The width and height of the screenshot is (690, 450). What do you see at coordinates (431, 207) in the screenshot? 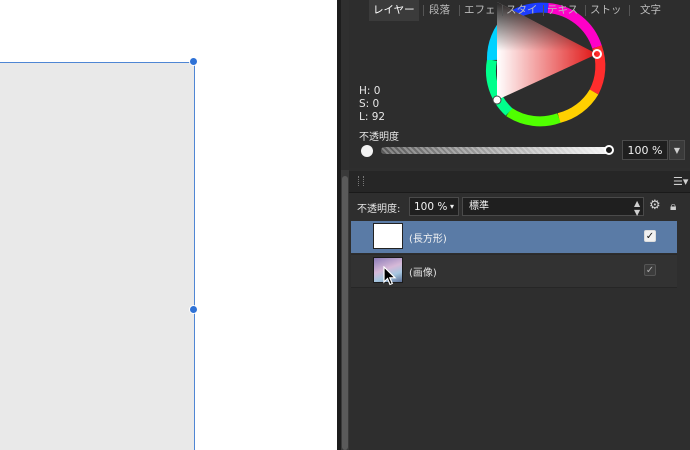
I see `layer-opacity-value: 100 %` at bounding box center [431, 207].